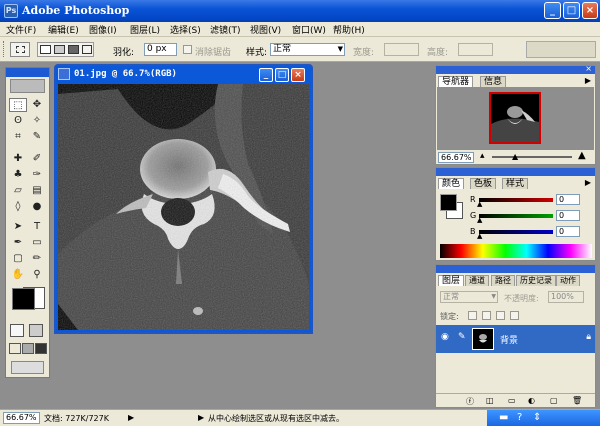 The width and height of the screenshot is (600, 426). What do you see at coordinates (265, 29) in the screenshot?
I see `menu-view: 视图(V)` at bounding box center [265, 29].